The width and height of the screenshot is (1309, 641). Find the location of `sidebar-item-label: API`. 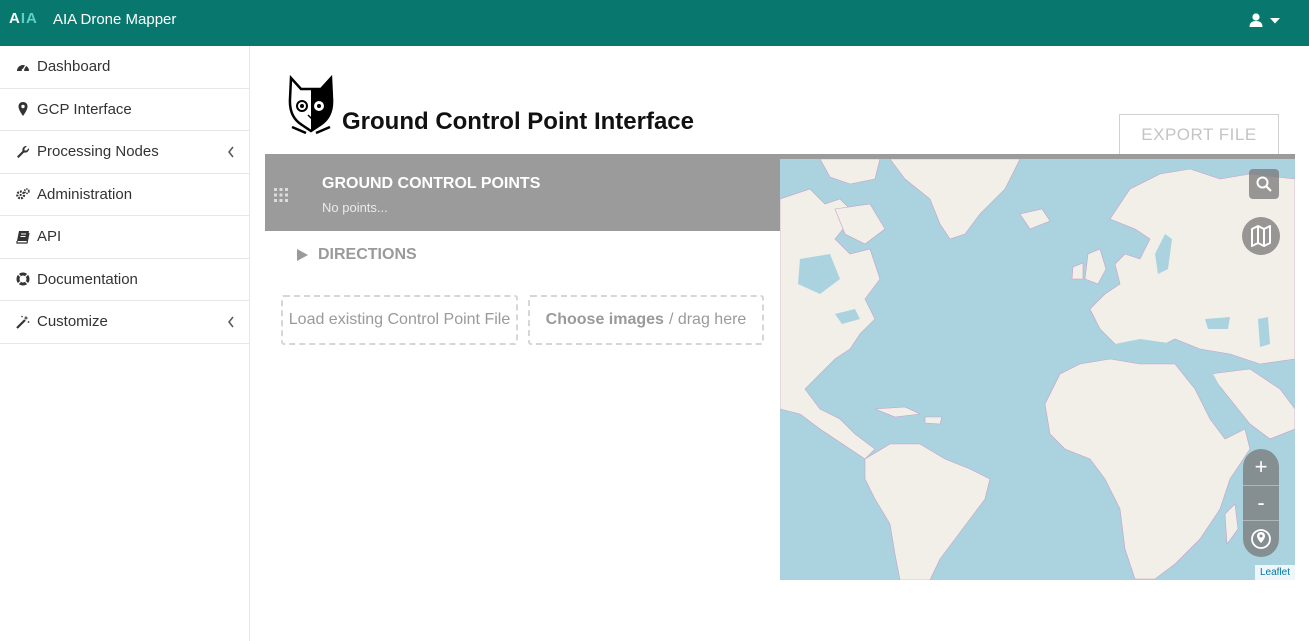

sidebar-item-label: API is located at coordinates (49, 237).